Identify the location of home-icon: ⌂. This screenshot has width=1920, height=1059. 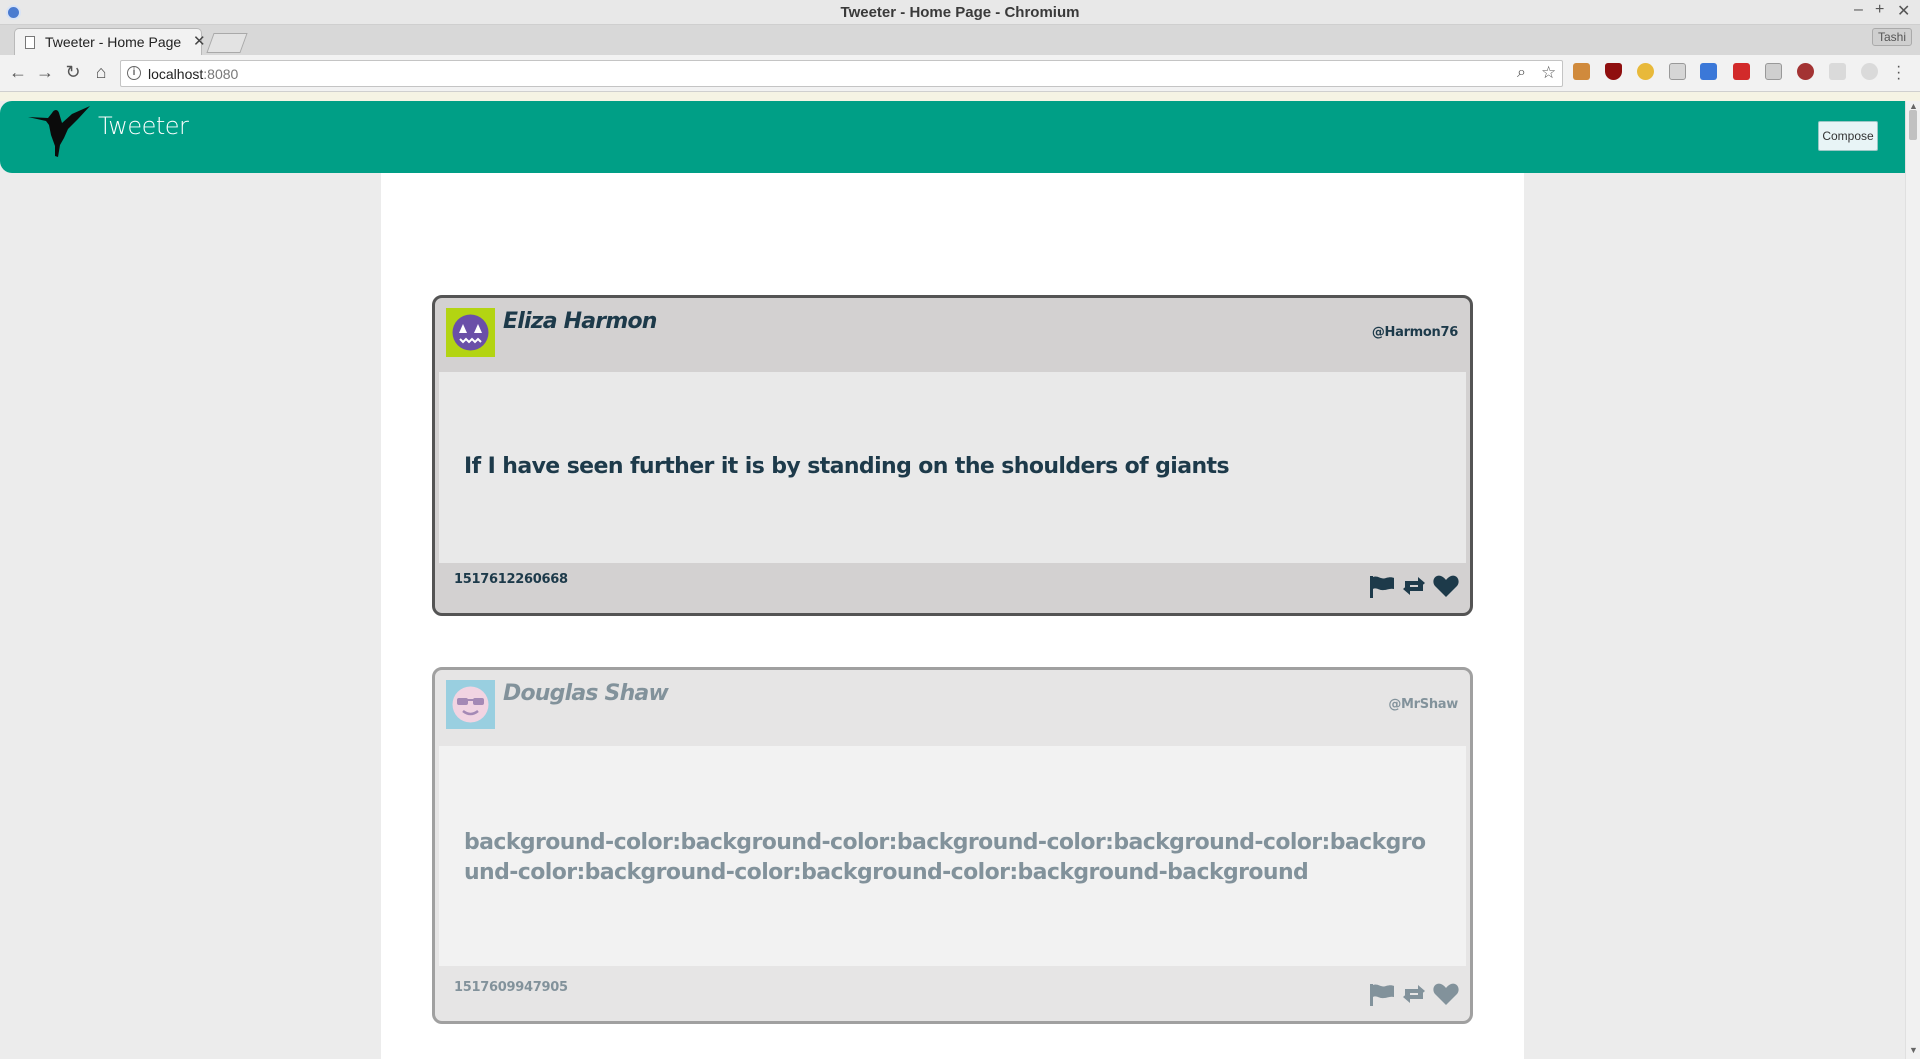
(101, 72).